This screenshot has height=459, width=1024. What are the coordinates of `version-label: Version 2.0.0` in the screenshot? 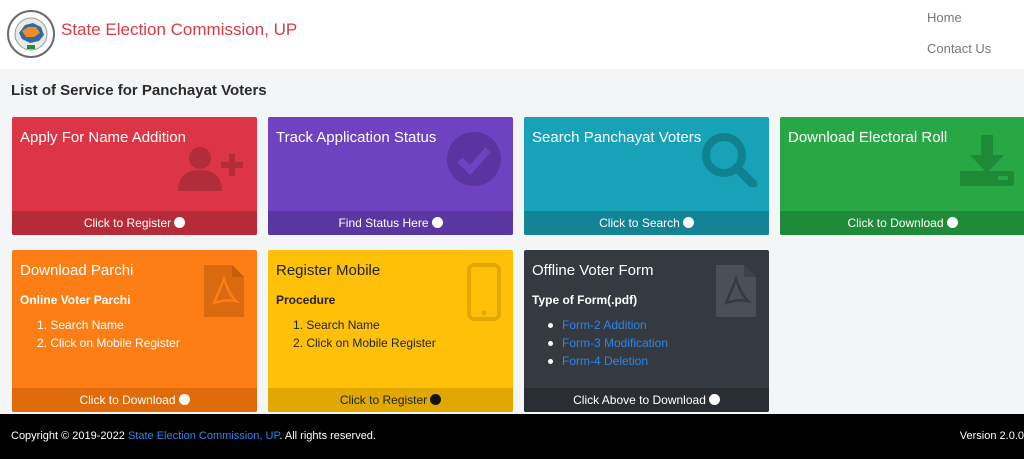 It's located at (991, 436).